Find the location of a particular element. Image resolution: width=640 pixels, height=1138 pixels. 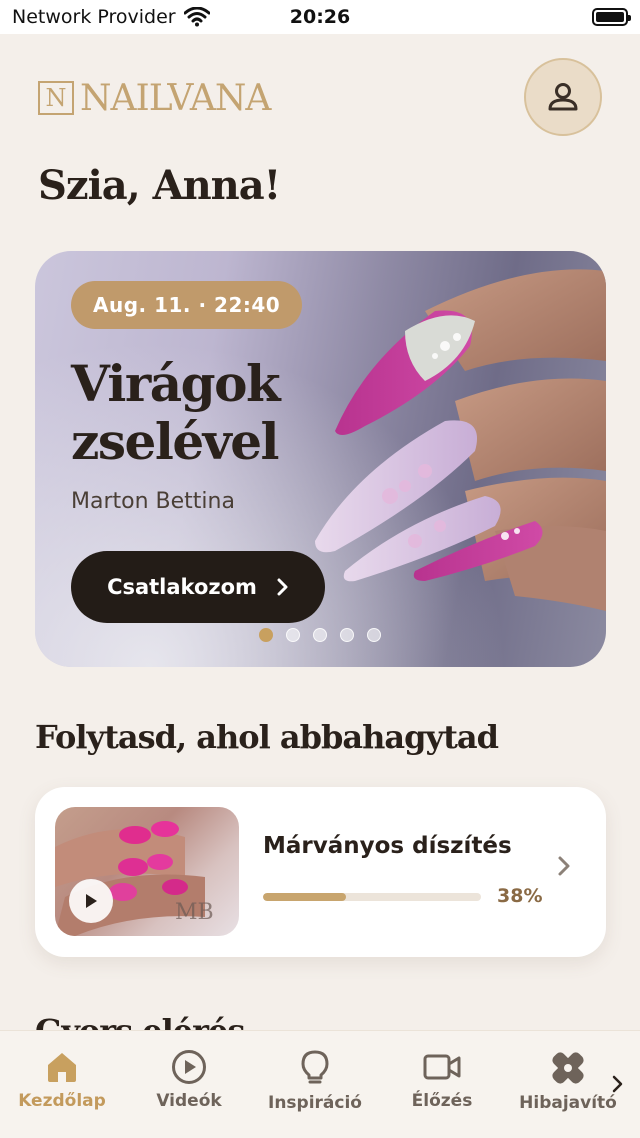

play-circle-icon is located at coordinates (189, 1067).